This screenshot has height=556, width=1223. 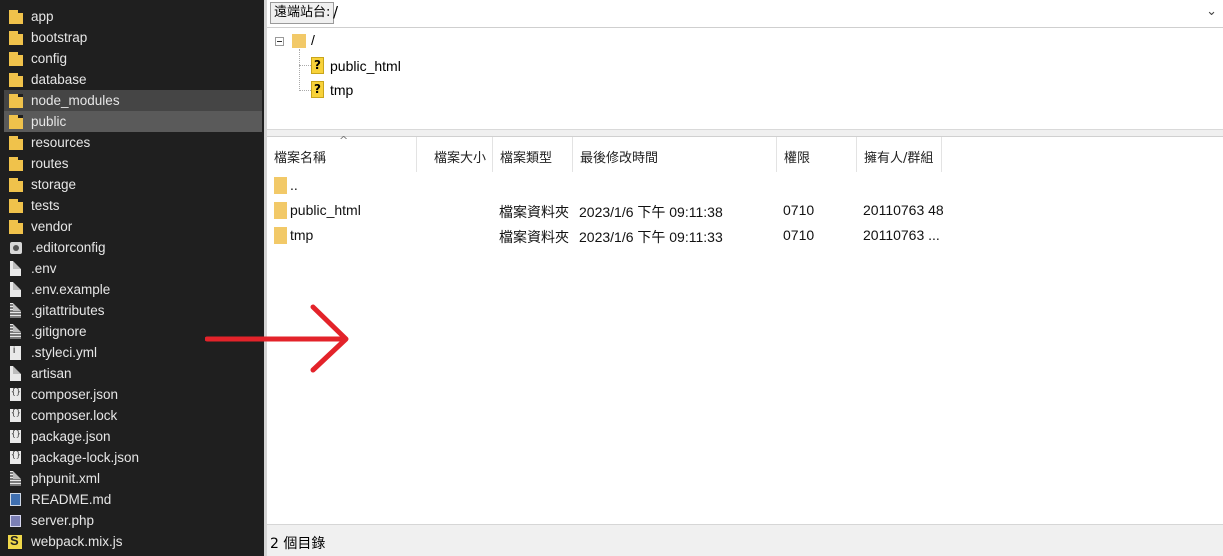 I want to click on local-file-item: .editorconfig, so click(x=133, y=247).